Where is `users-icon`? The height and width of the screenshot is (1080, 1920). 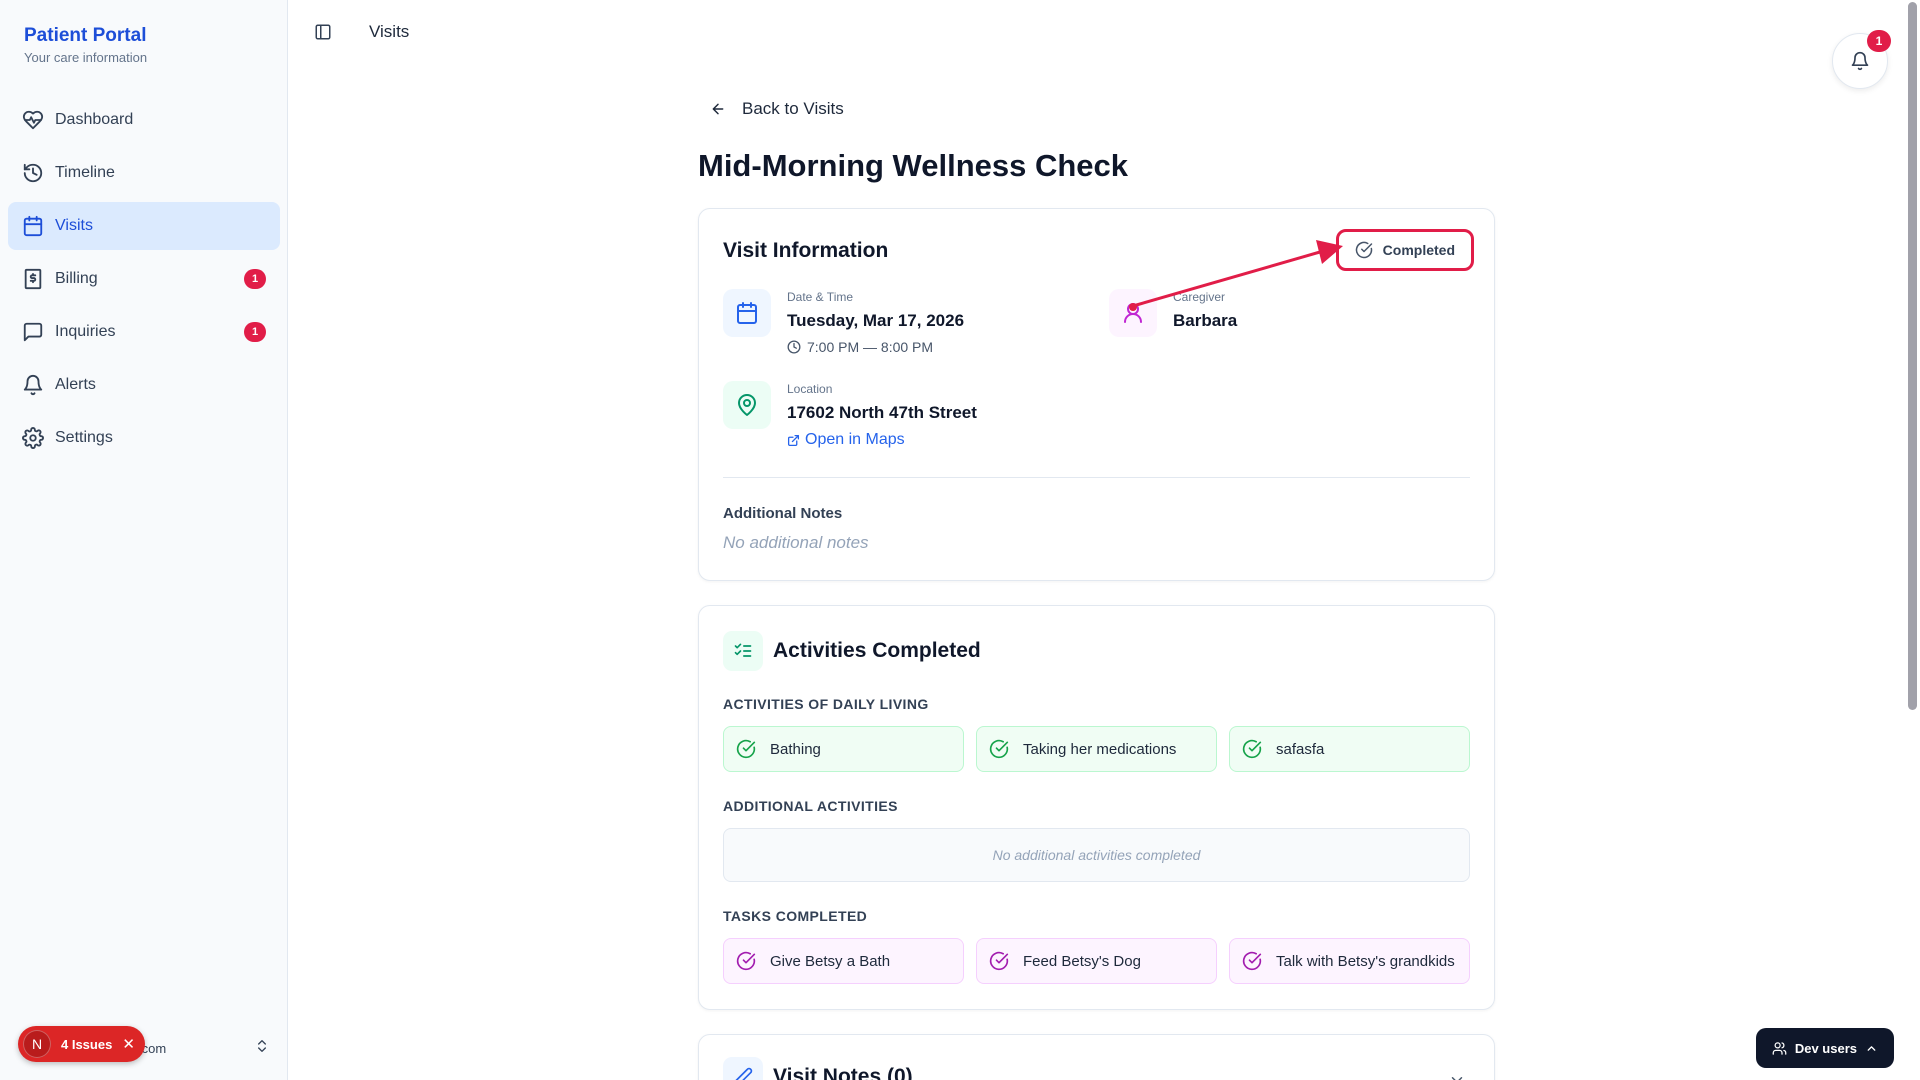 users-icon is located at coordinates (1779, 1048).